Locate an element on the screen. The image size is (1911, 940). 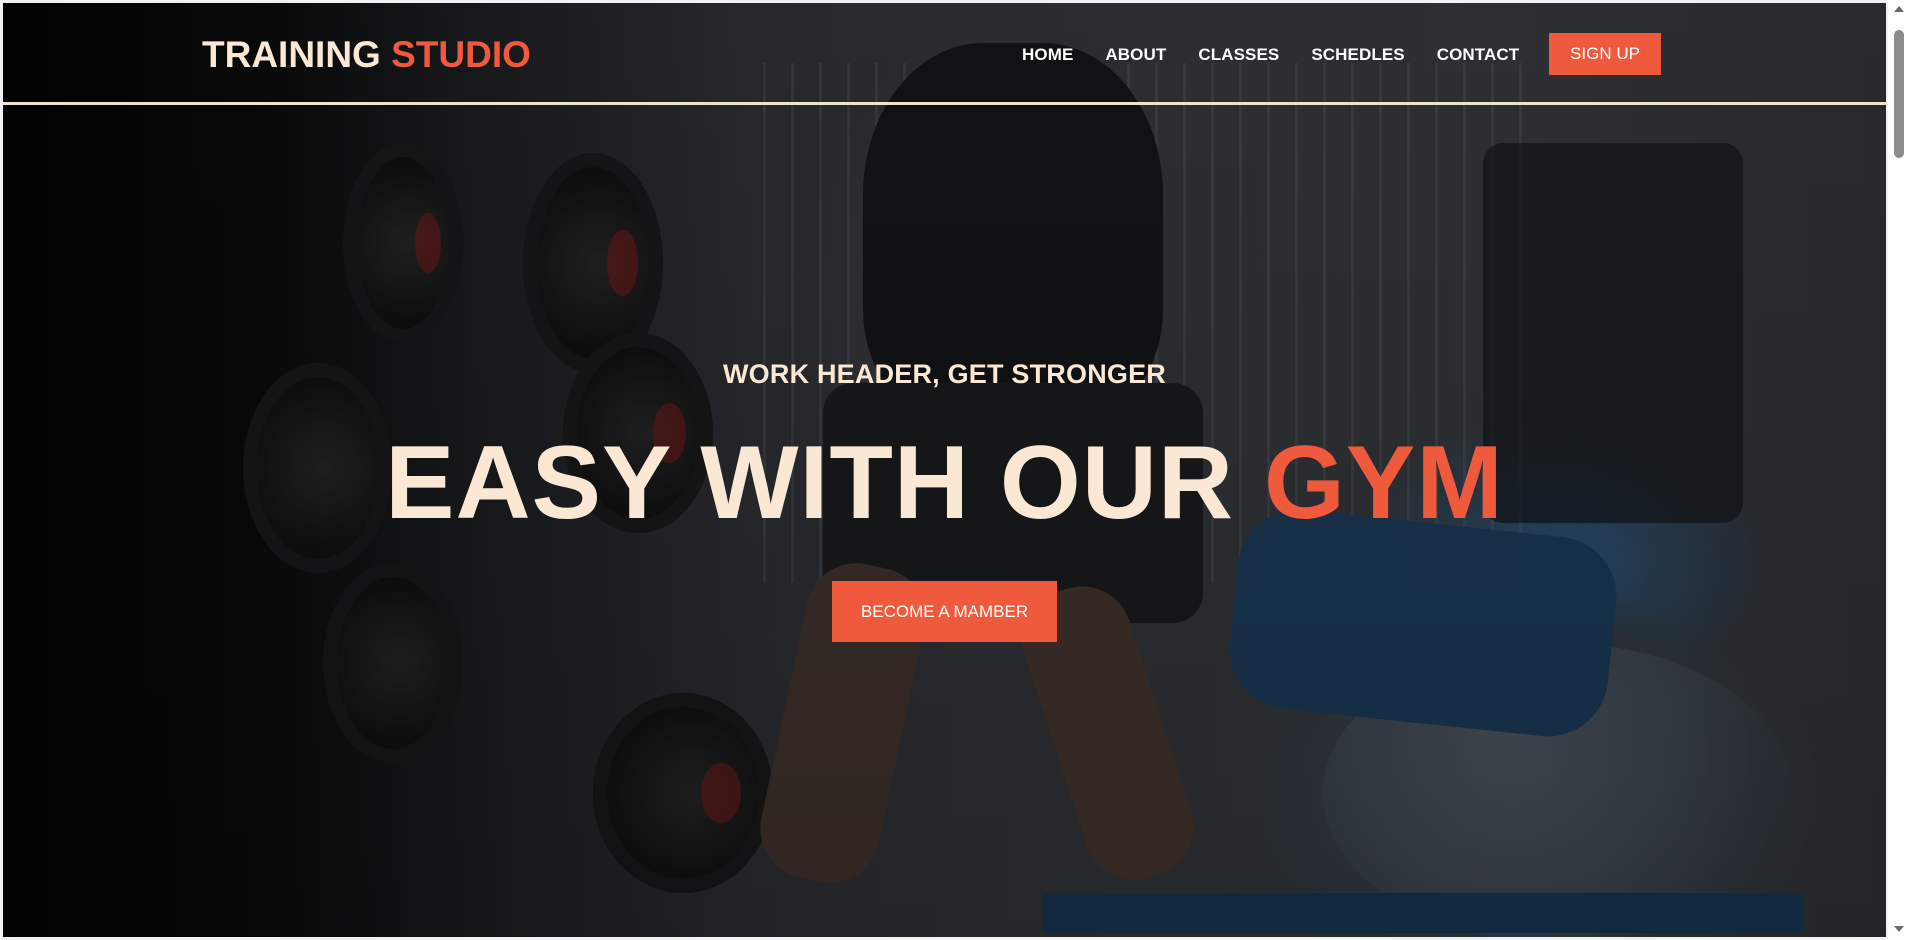
logo-text: TRAINING is located at coordinates (291, 54).